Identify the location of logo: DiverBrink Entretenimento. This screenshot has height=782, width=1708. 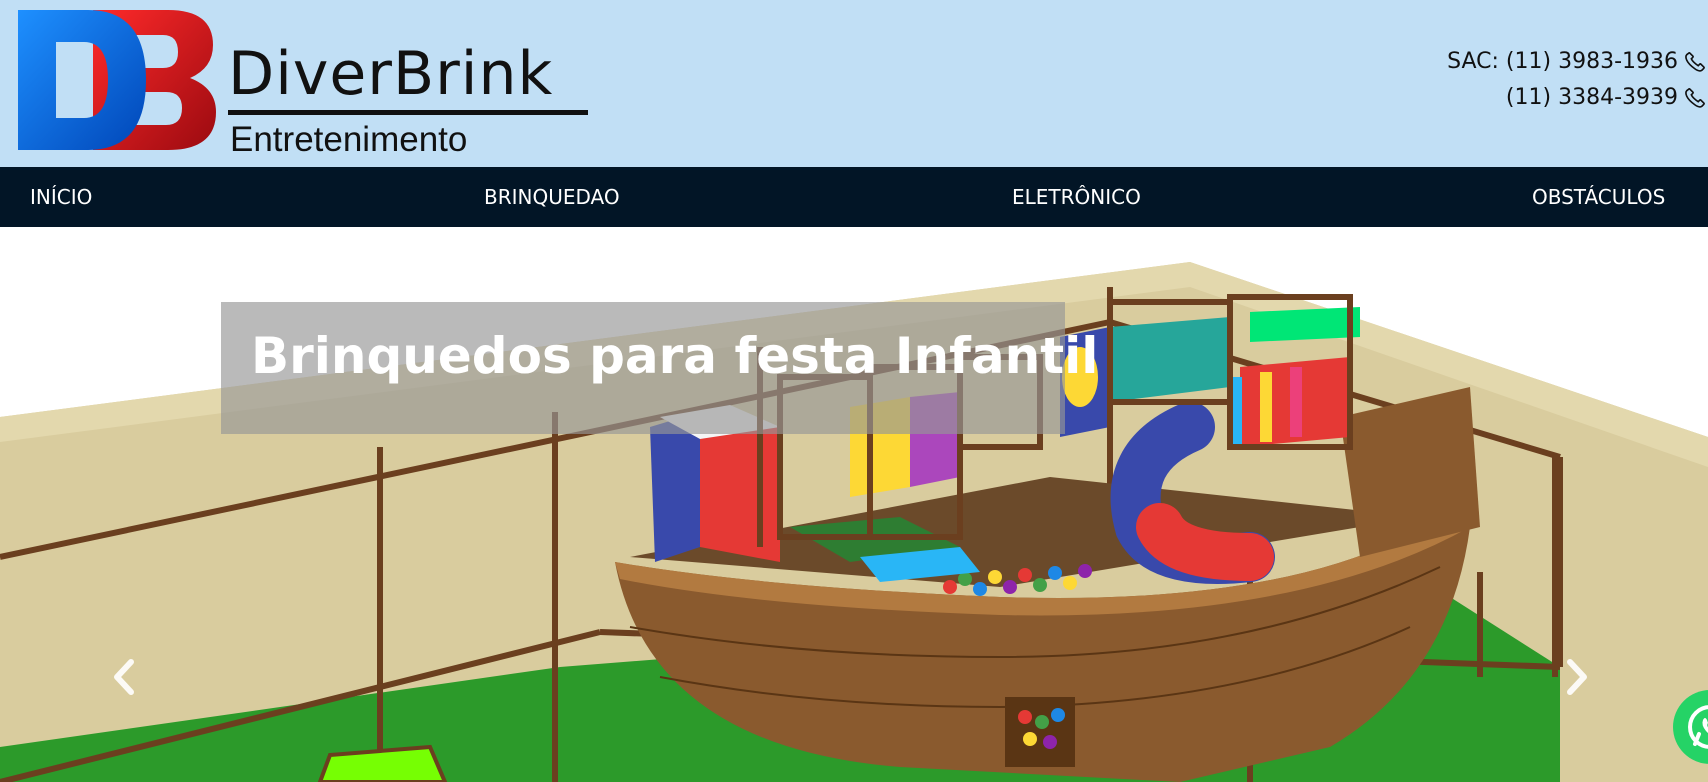
(305, 84).